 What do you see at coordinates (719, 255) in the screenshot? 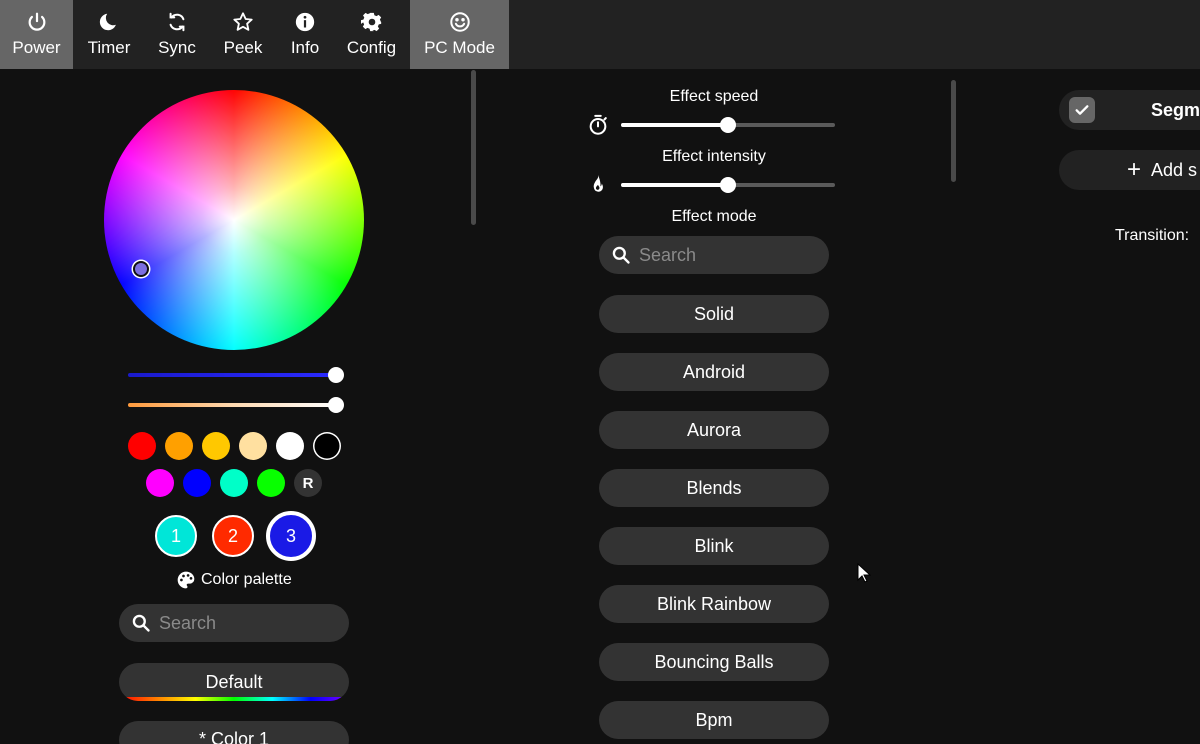
I see `effect-search-input` at bounding box center [719, 255].